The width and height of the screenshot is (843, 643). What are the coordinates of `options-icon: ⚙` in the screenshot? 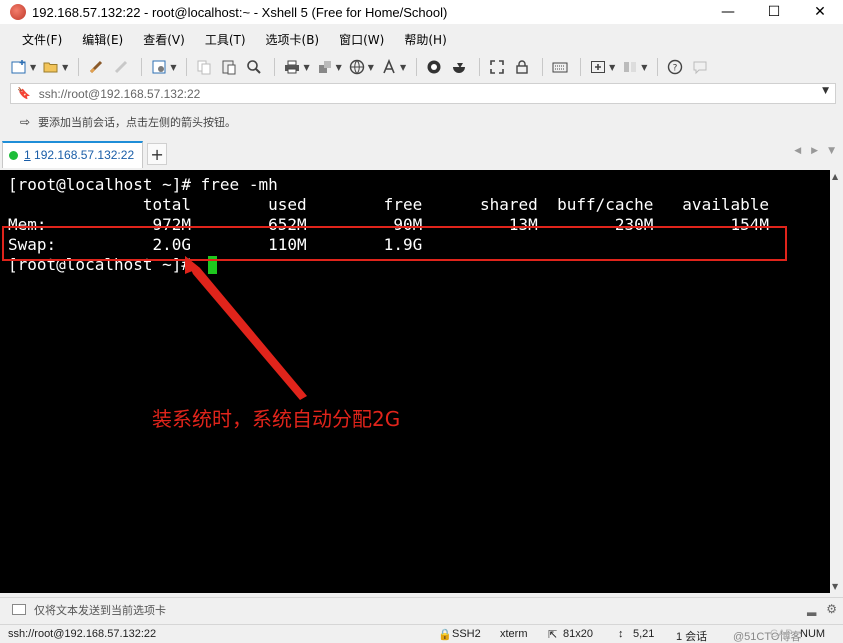 It's located at (831, 609).